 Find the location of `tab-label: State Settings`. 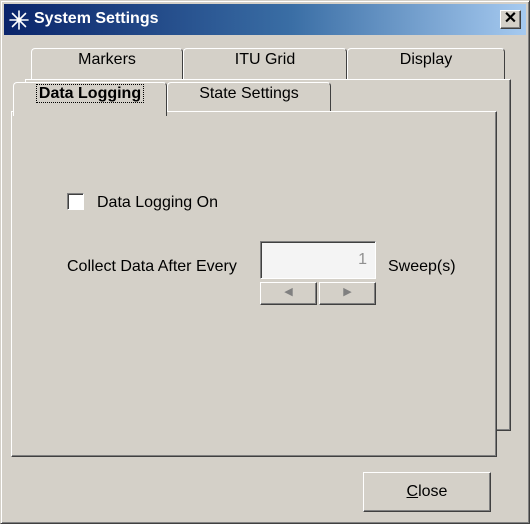

tab-label: State Settings is located at coordinates (249, 93).